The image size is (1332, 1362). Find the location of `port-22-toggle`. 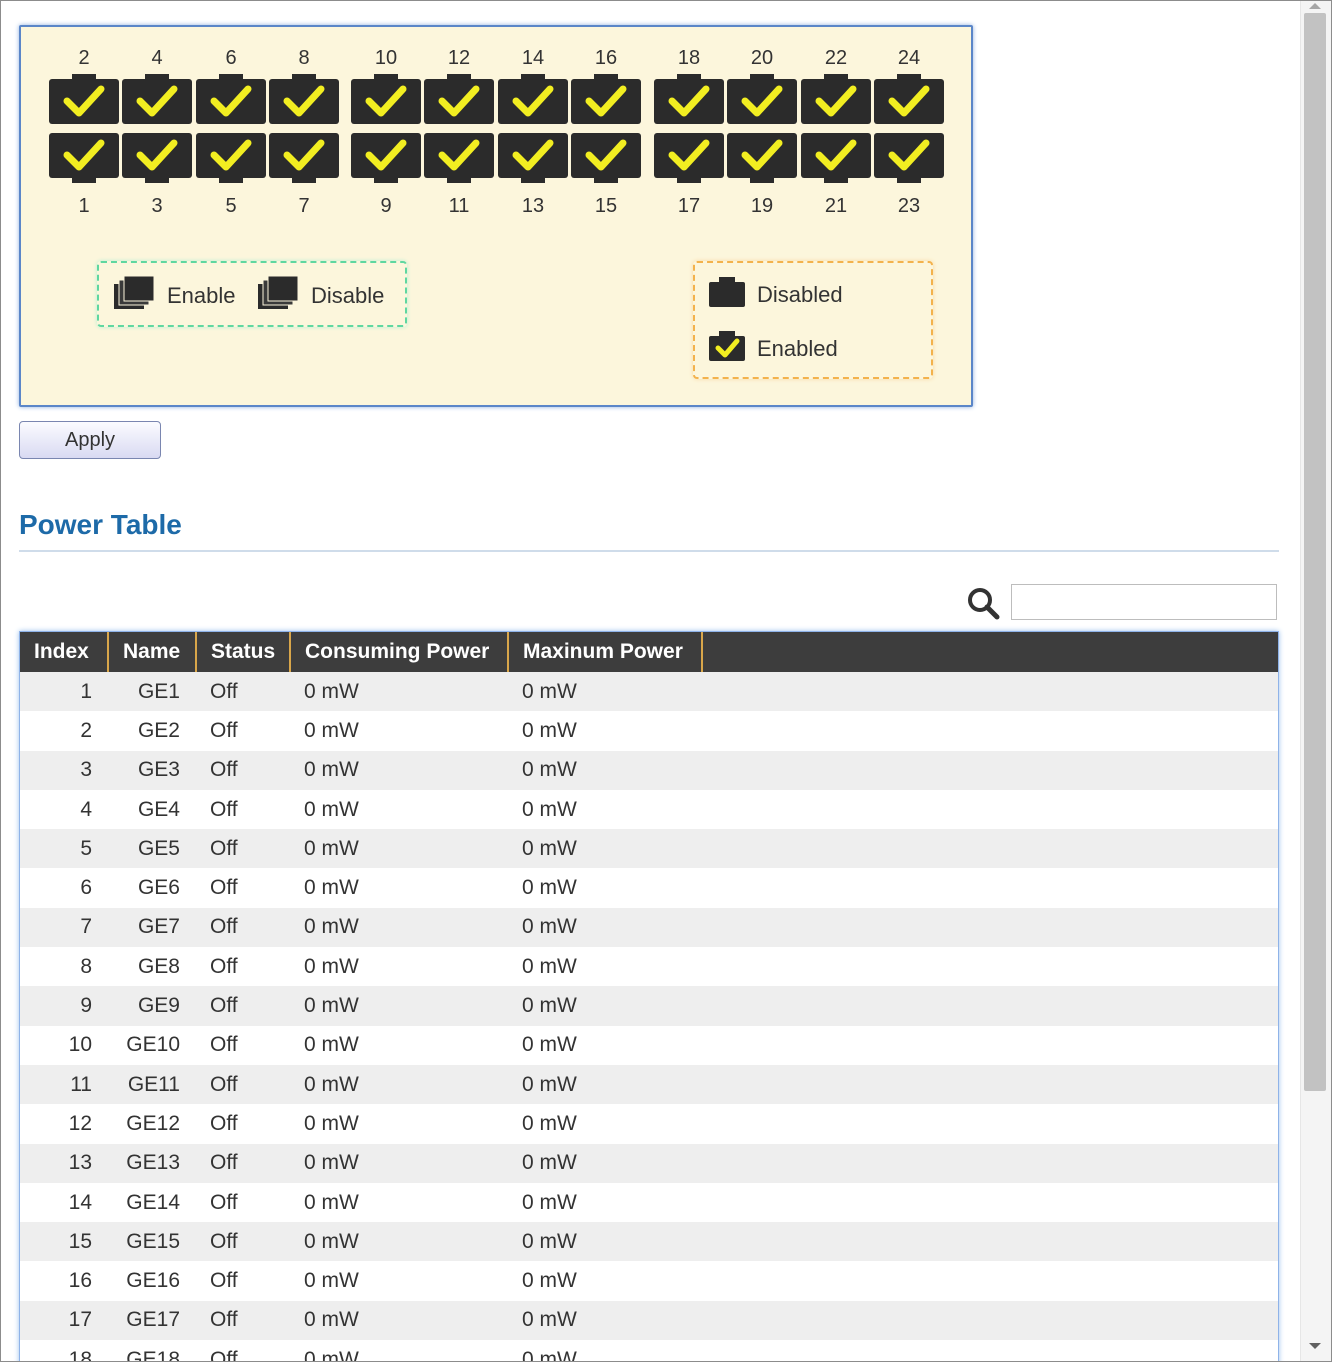

port-22-toggle is located at coordinates (836, 99).